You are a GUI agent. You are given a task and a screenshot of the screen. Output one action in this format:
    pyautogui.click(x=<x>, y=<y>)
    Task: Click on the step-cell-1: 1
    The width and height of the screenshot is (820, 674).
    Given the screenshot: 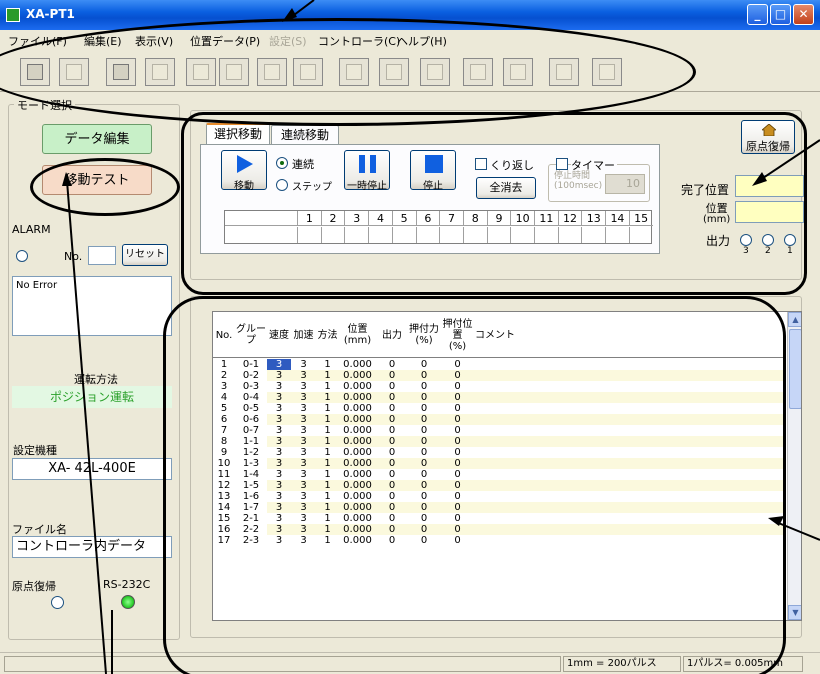 What is the action you would take?
    pyautogui.click(x=309, y=218)
    